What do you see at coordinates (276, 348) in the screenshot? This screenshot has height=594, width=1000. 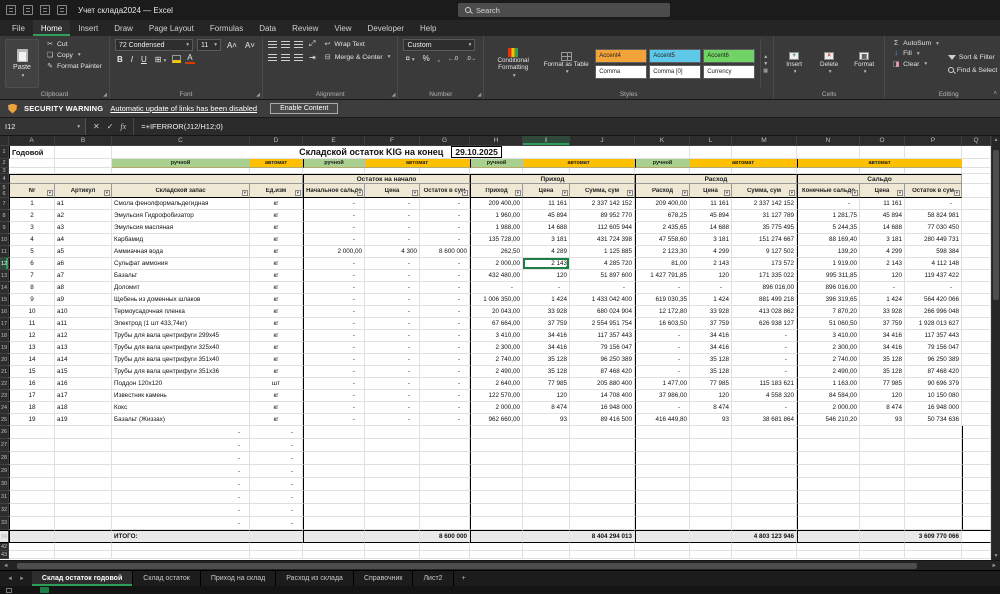 I see `cell-D19: кг` at bounding box center [276, 348].